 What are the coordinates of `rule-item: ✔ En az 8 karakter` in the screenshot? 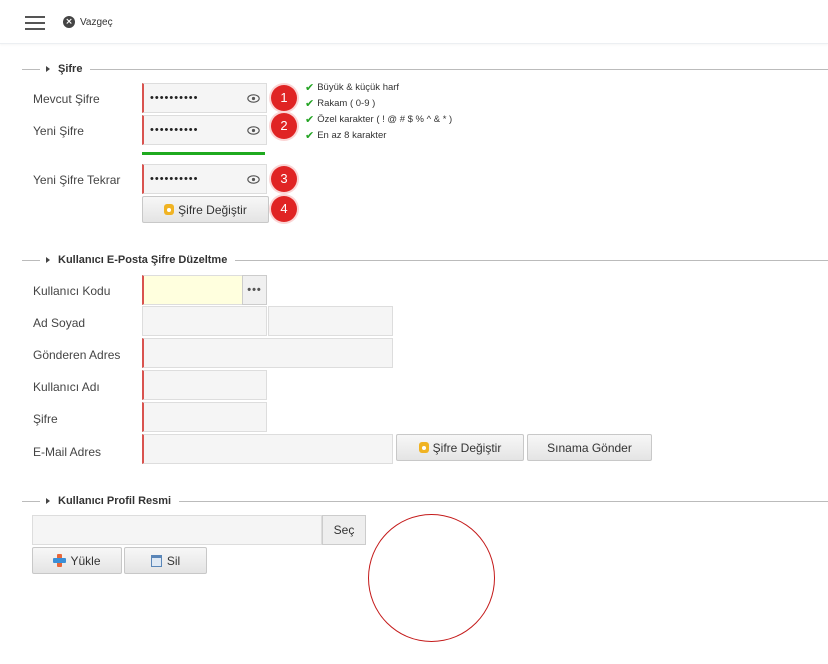 It's located at (346, 135).